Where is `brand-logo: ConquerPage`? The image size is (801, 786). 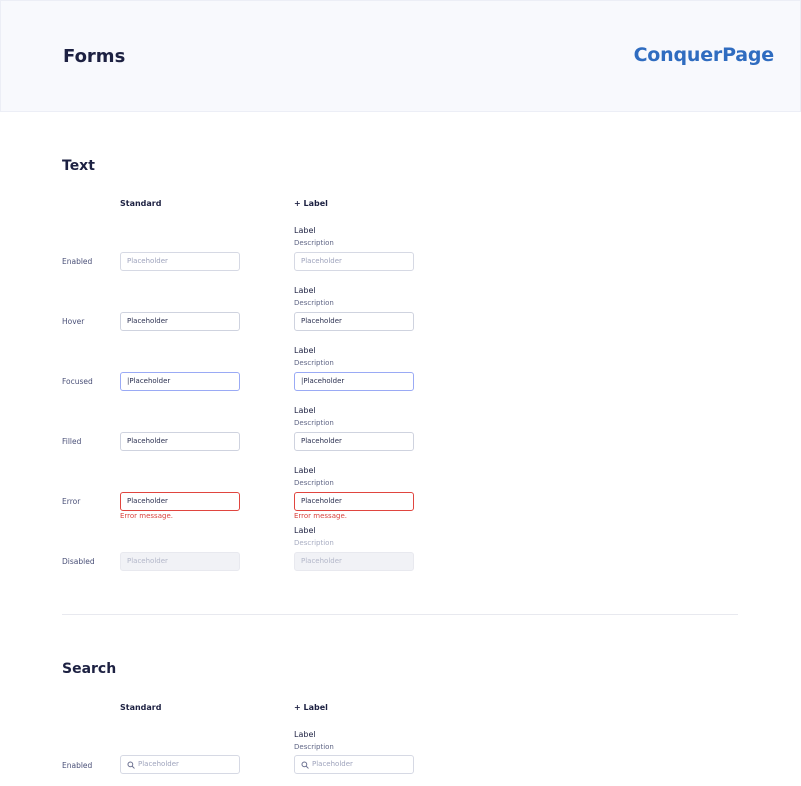 brand-logo: ConquerPage is located at coordinates (704, 55).